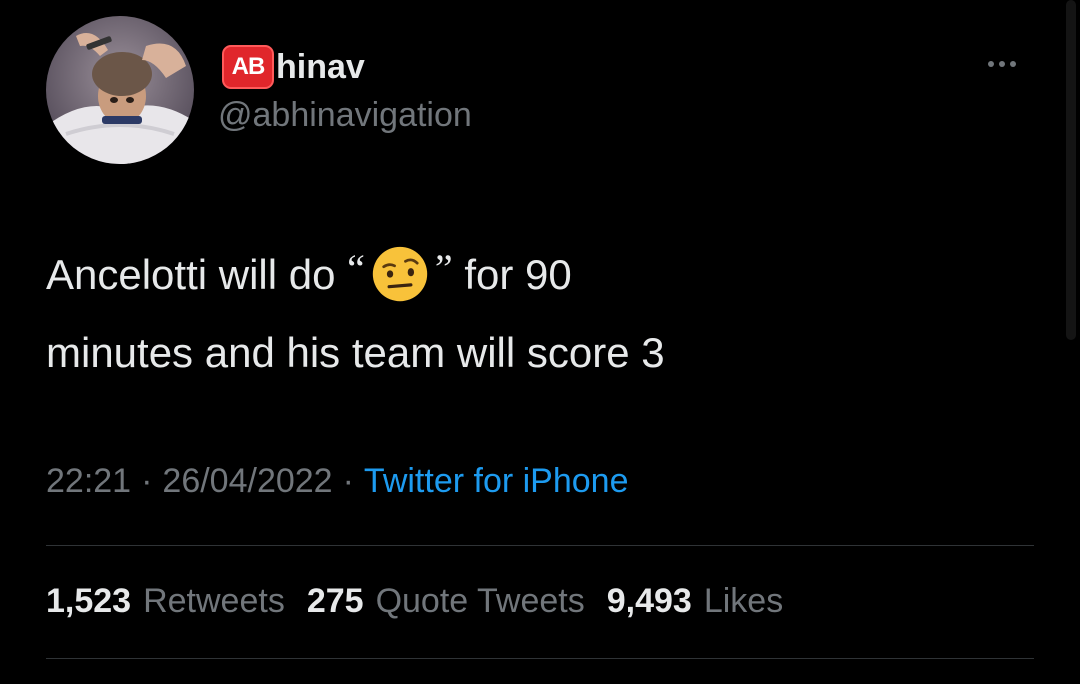 The image size is (1080, 684). What do you see at coordinates (1002, 64) in the screenshot?
I see `more-options-icon` at bounding box center [1002, 64].